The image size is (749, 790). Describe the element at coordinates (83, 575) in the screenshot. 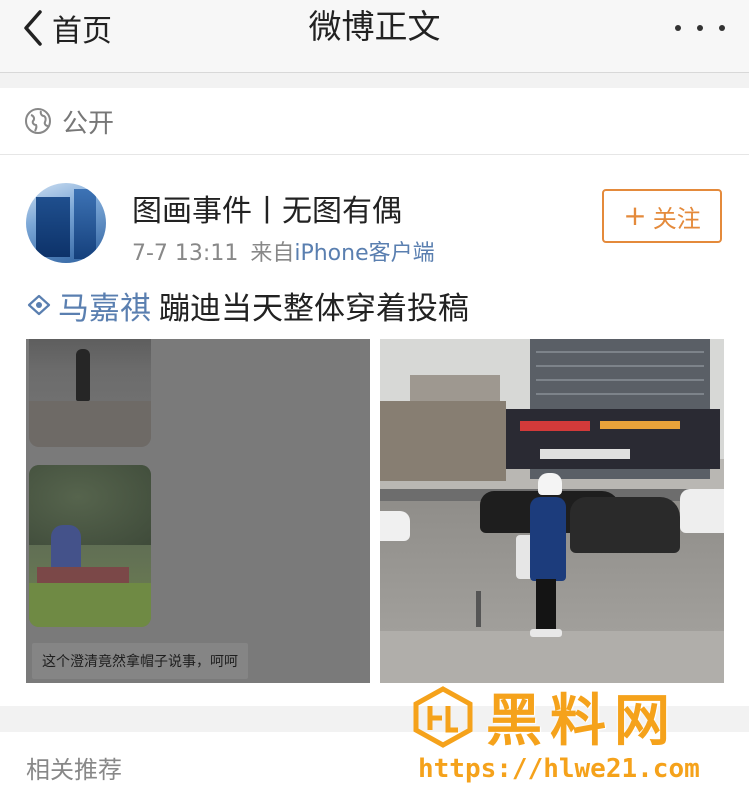

I see `photo-flowers` at that location.